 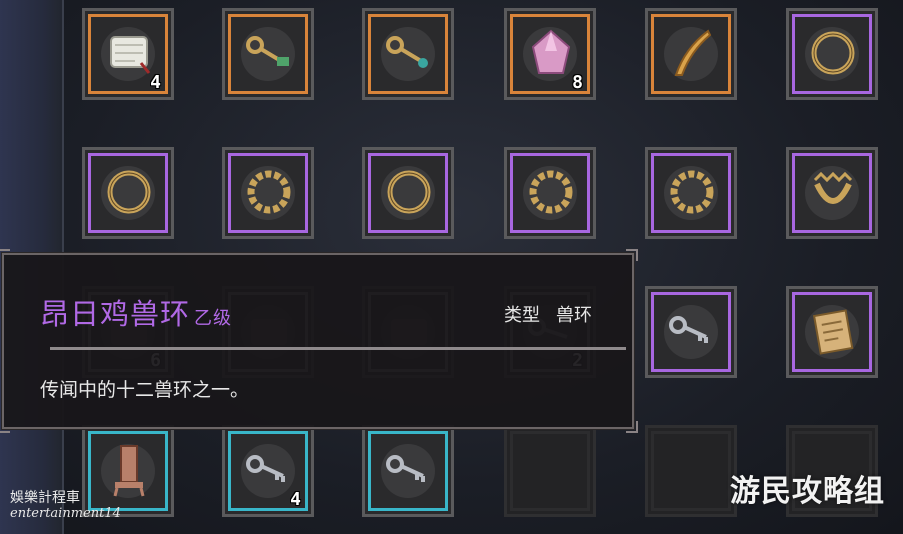 I want to click on item-name: 昂日鸡兽环 乙级, so click(x=136, y=312).